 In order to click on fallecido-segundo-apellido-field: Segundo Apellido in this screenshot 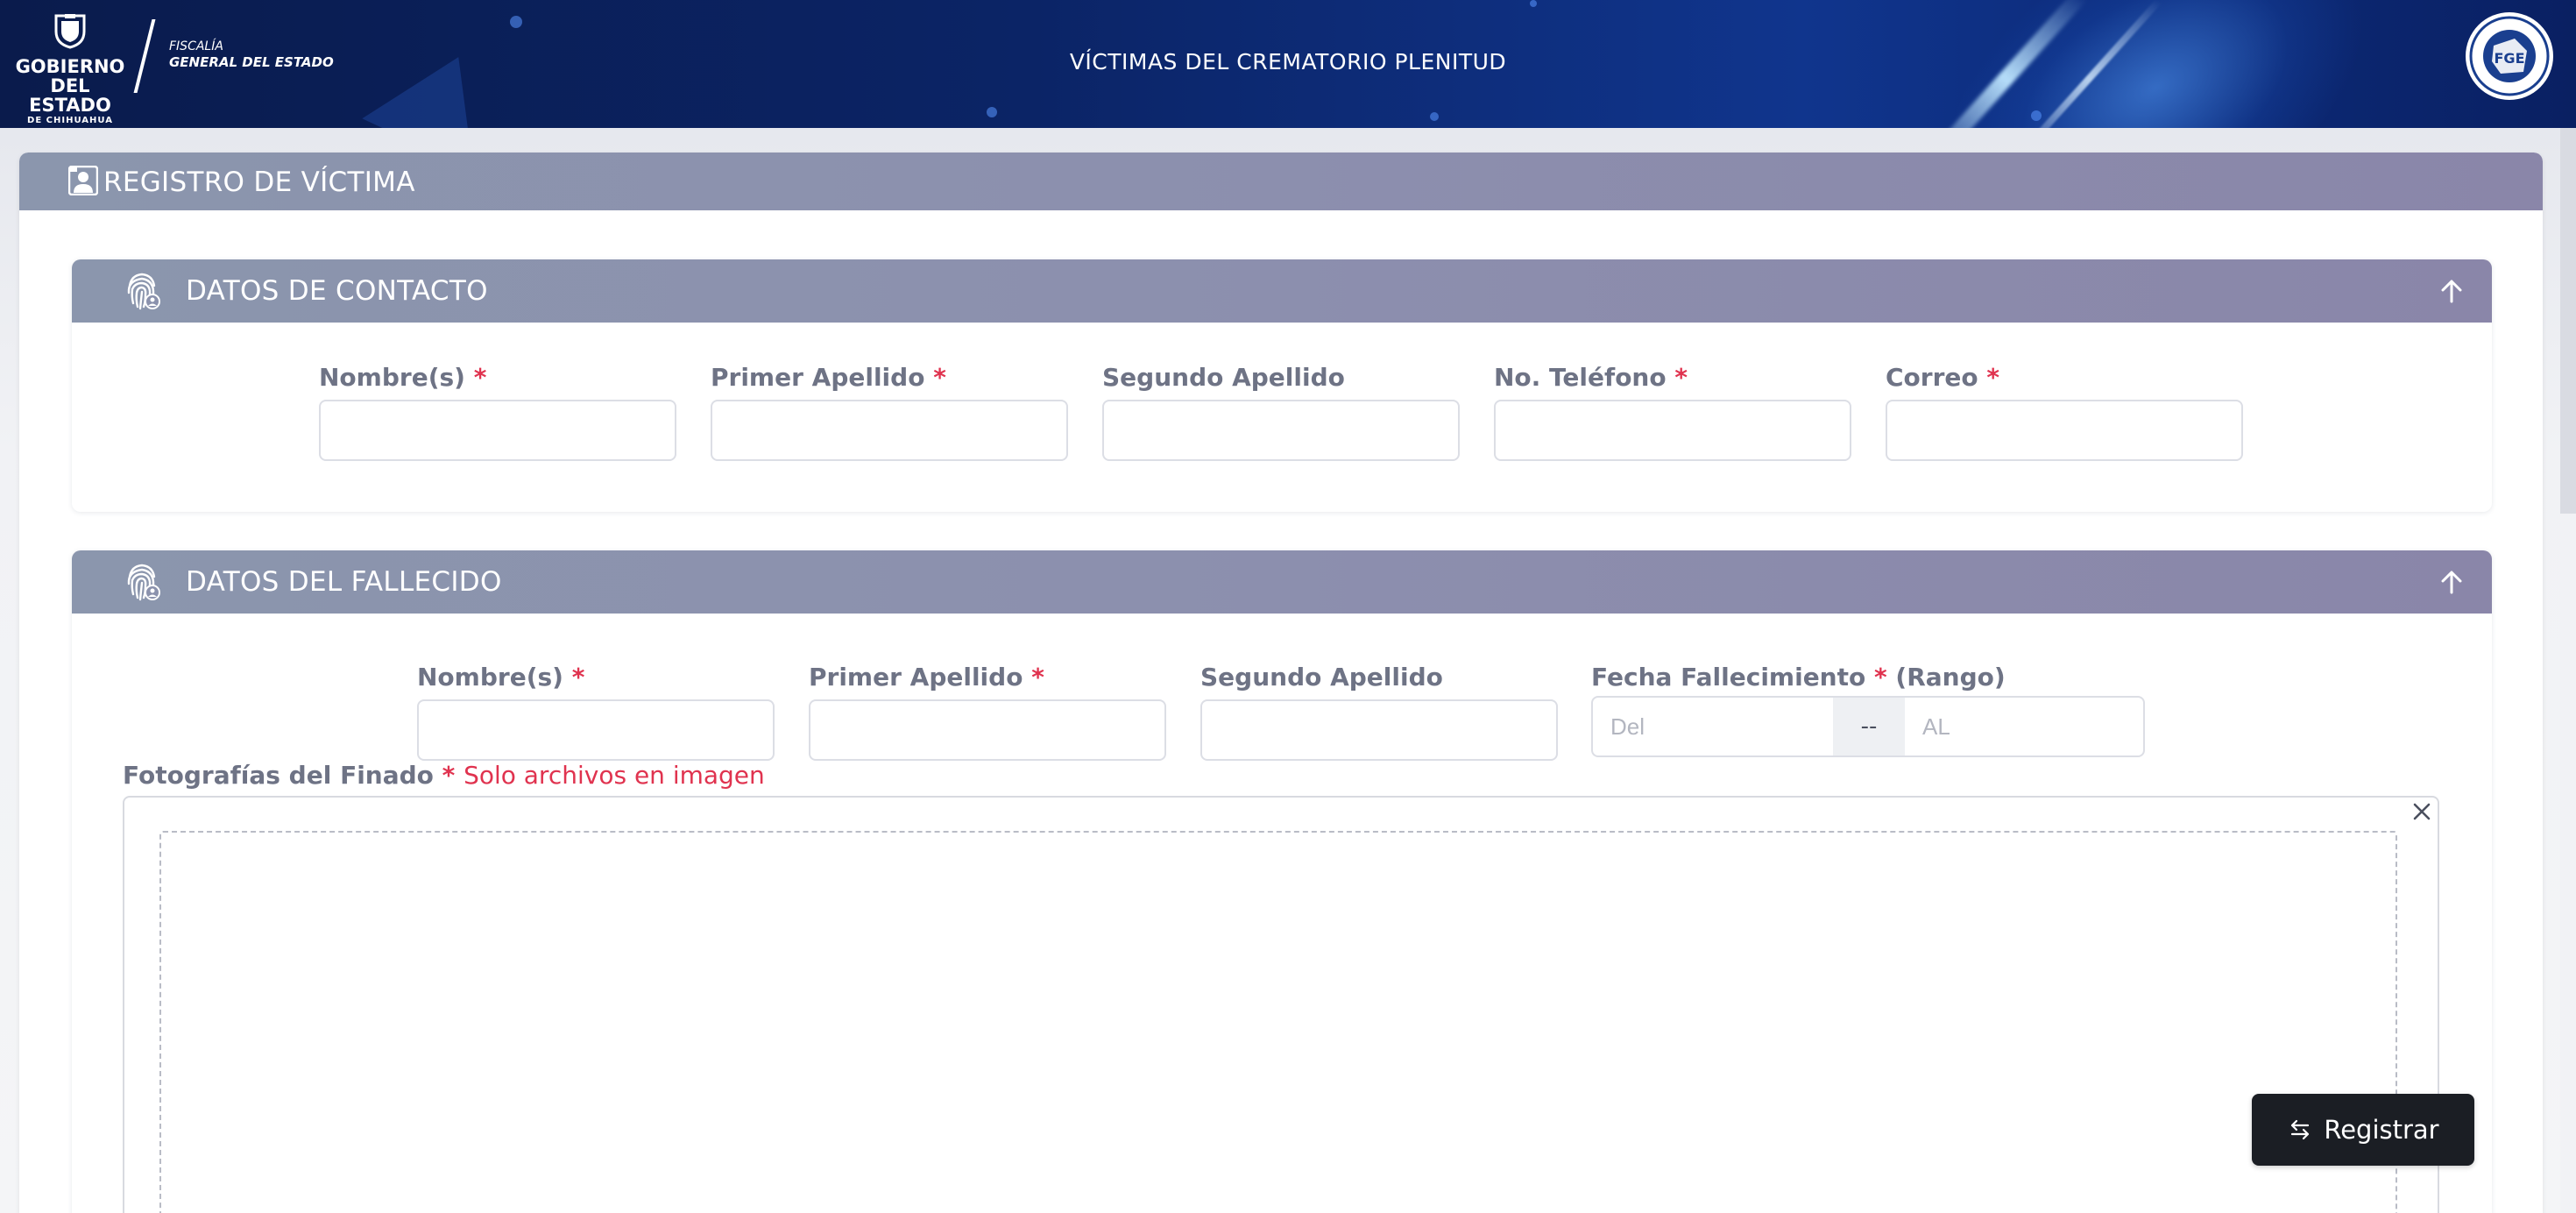, I will do `click(1379, 712)`.